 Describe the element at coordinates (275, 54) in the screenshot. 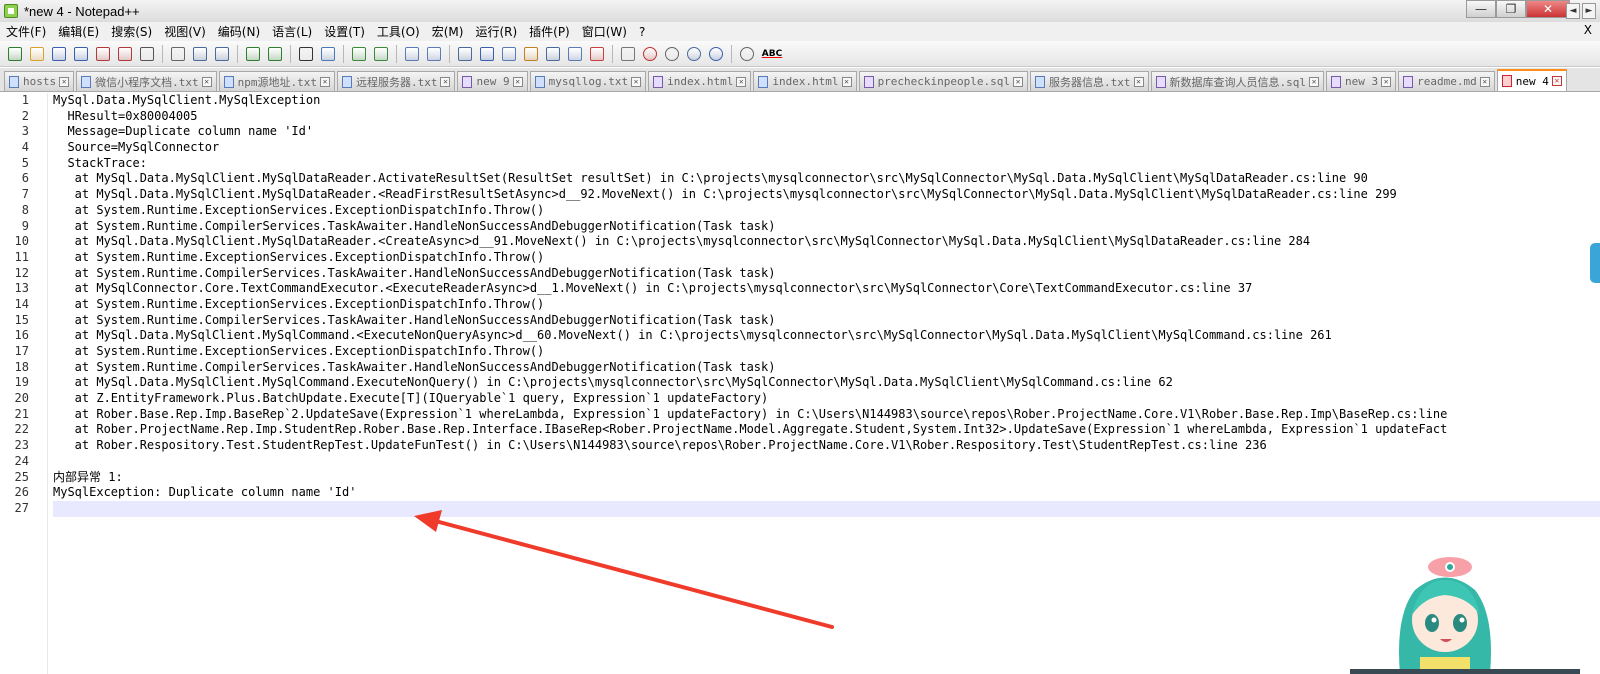

I see `redo-icon` at that location.